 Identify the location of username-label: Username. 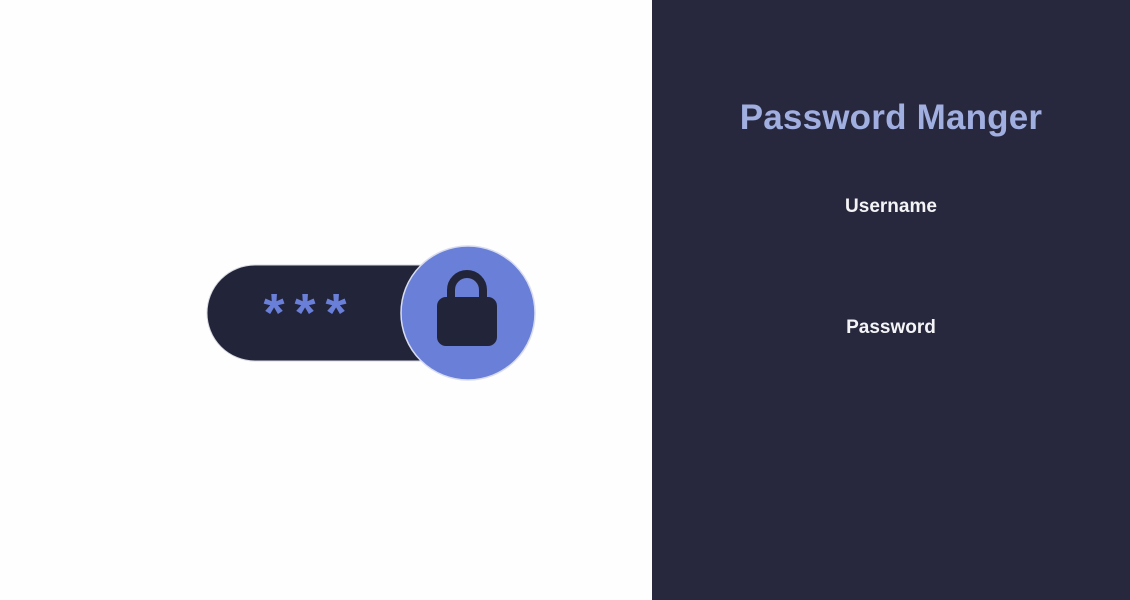
(891, 206).